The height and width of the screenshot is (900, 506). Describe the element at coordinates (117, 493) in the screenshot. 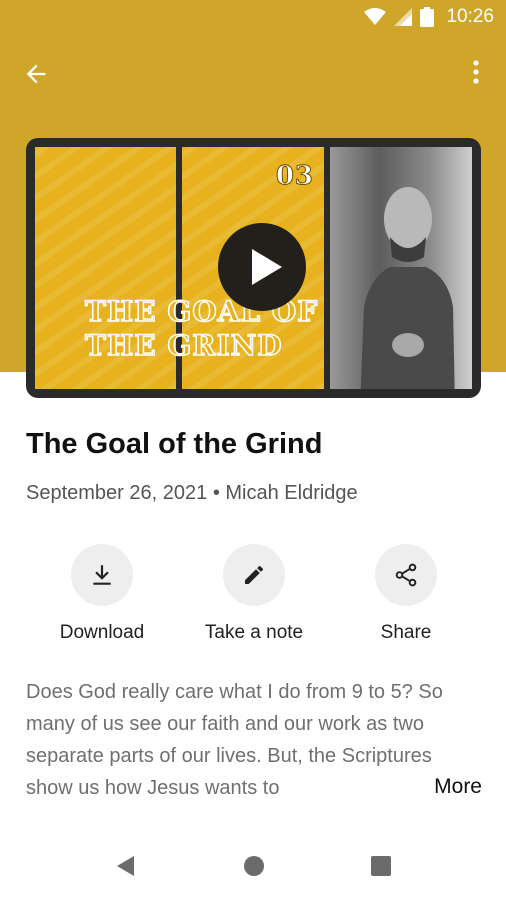

I see `sermon-date: September 26, 2021` at that location.